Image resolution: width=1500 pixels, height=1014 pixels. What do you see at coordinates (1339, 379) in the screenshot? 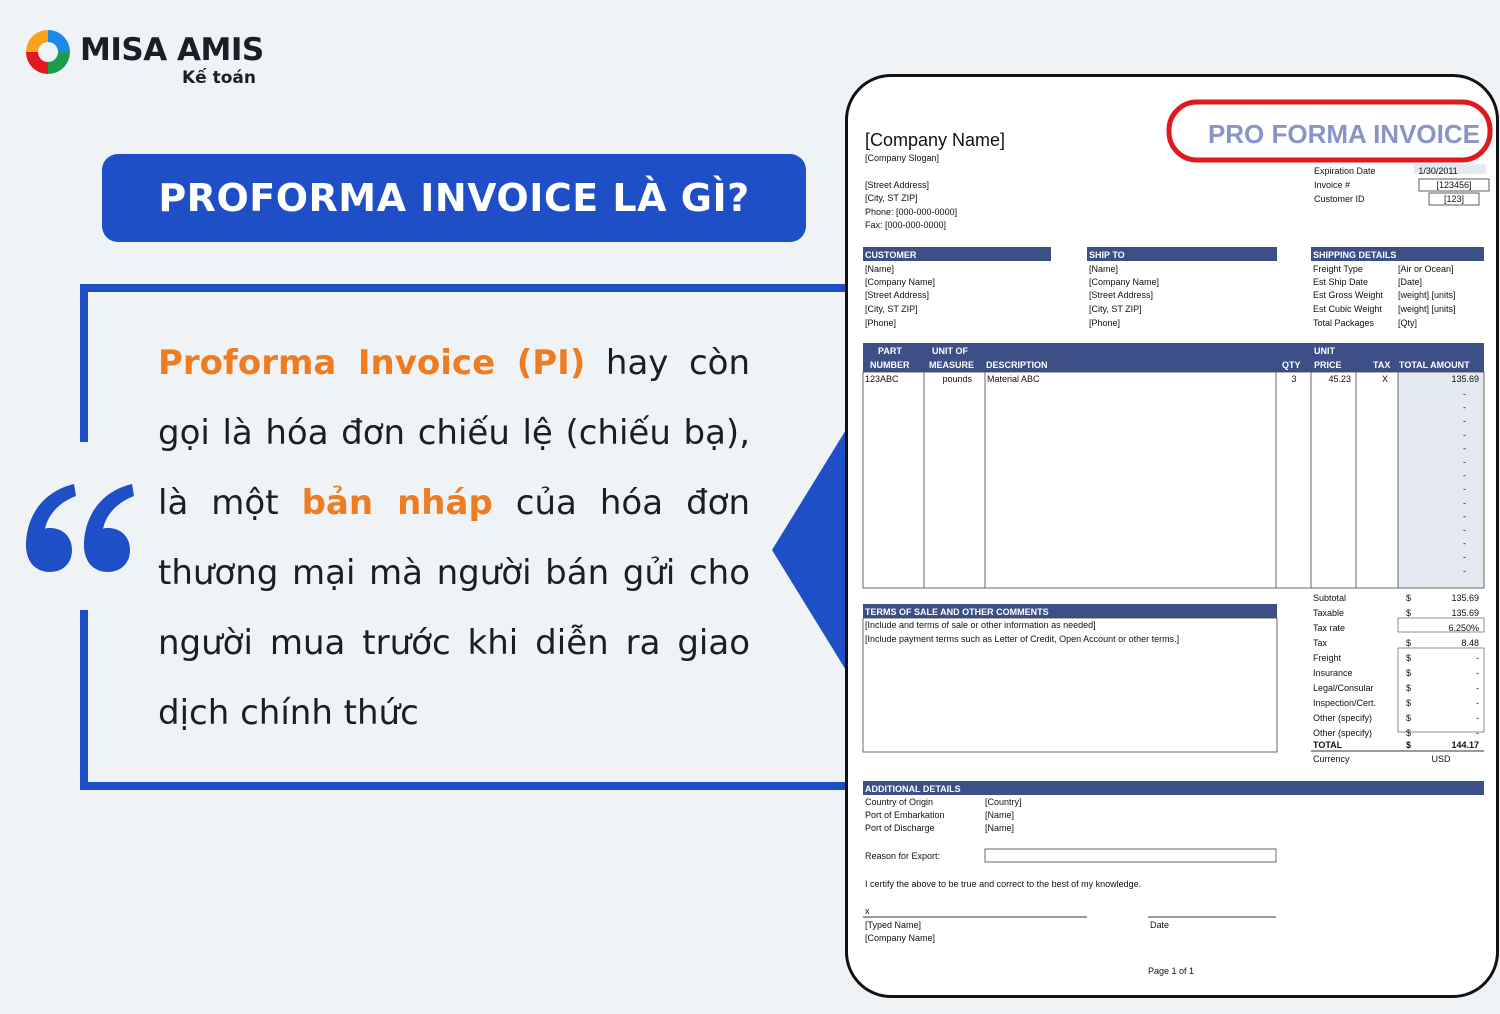
I see `item-price: 45.23` at bounding box center [1339, 379].